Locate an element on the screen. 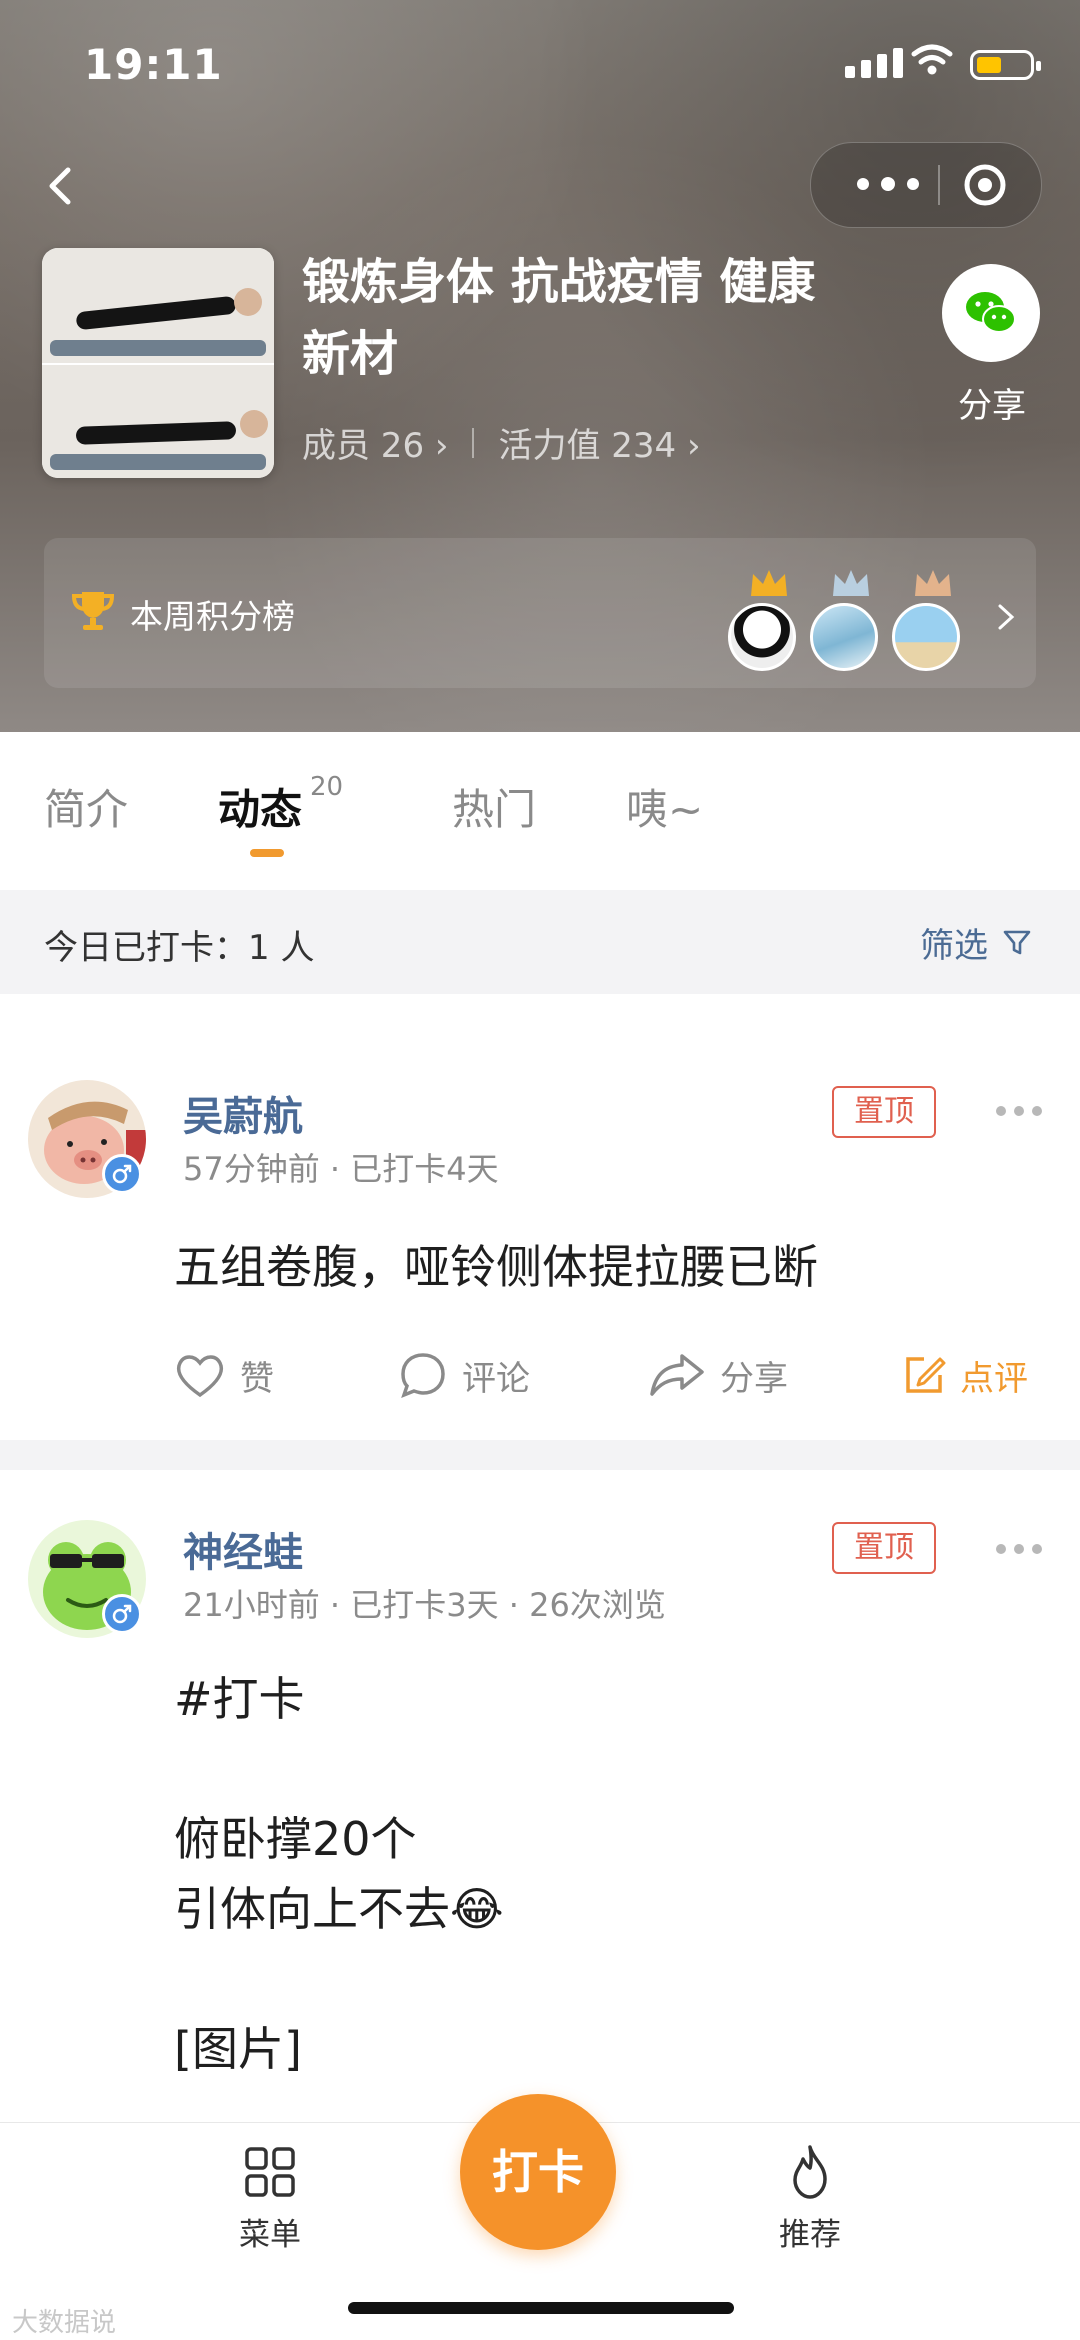 The width and height of the screenshot is (1080, 2340). post-divider is located at coordinates (540, 1455).